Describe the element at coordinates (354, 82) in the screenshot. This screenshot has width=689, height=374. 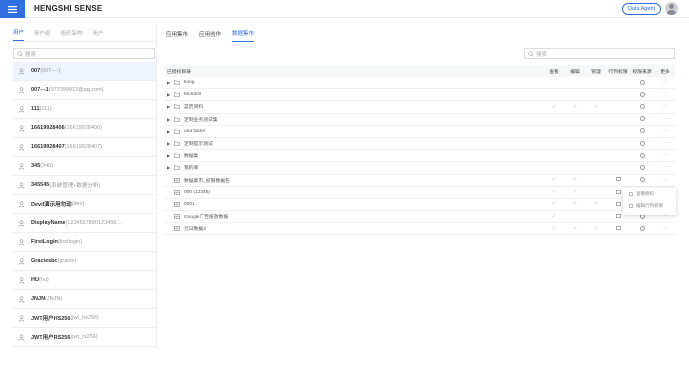
I see `row-name-cell: ▶ kong` at that location.